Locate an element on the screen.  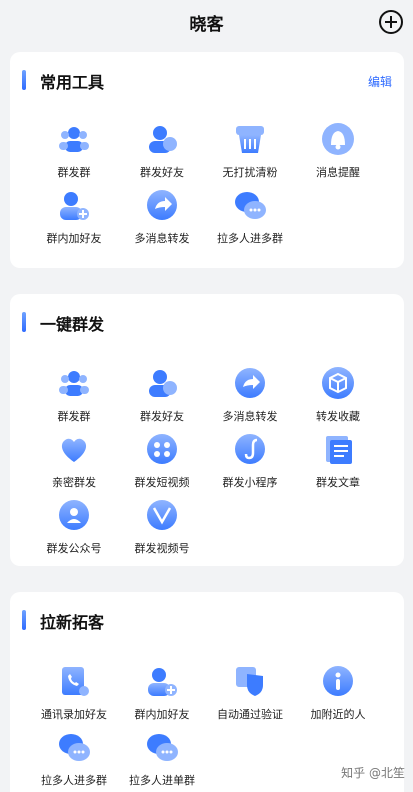
tool-item: 群发视频号 is located at coordinates (162, 531).